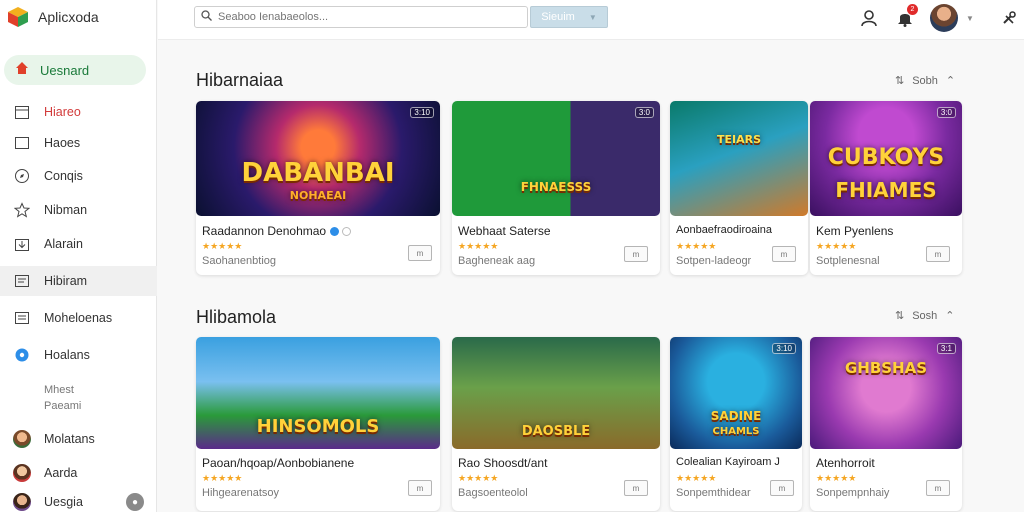  Describe the element at coordinates (63, 502) in the screenshot. I see `nav-item-label: Uesgia` at that location.